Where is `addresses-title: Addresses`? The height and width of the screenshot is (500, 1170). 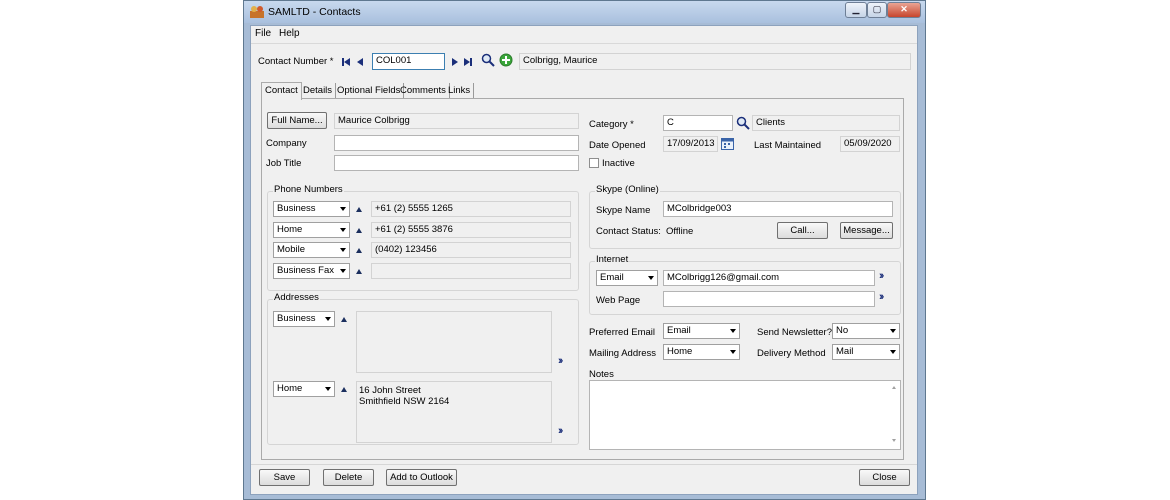 addresses-title: Addresses is located at coordinates (296, 297).